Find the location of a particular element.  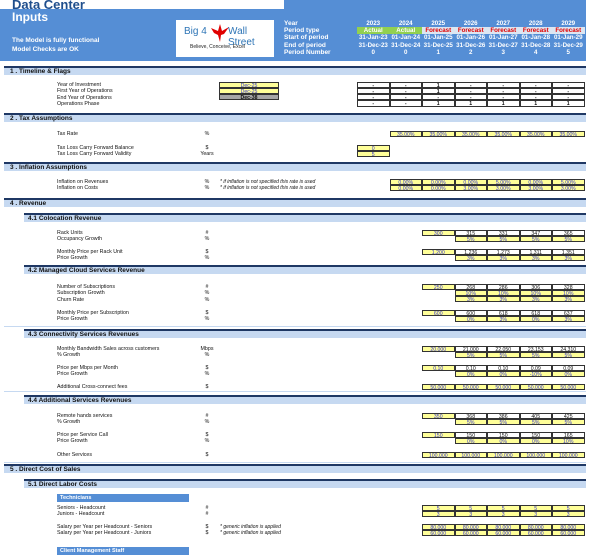

cross-connect-fees-label: Additional Cross-connect fees is located at coordinates (92, 387).